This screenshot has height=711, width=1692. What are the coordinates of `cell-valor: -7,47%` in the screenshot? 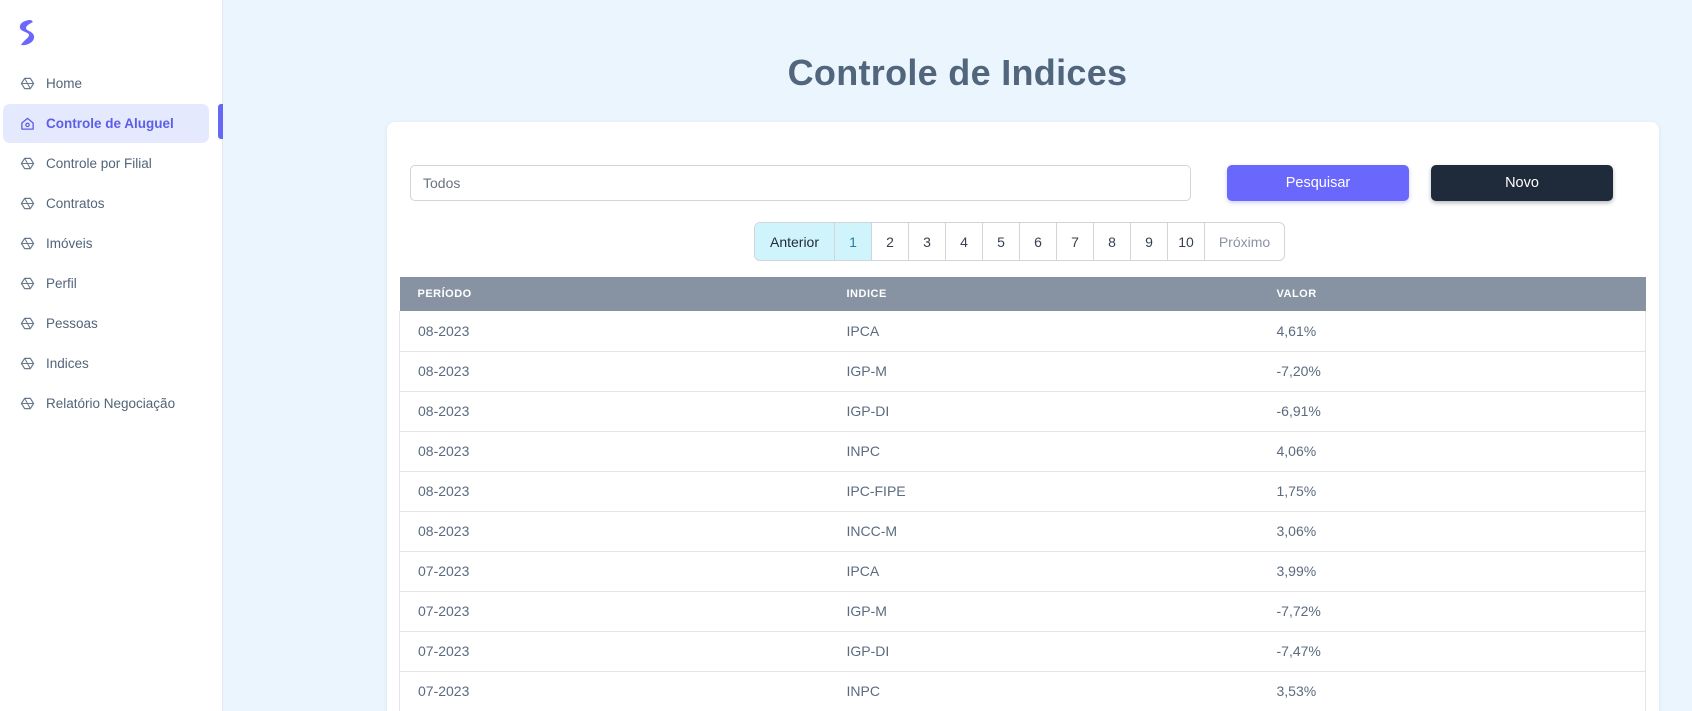 It's located at (1452, 651).